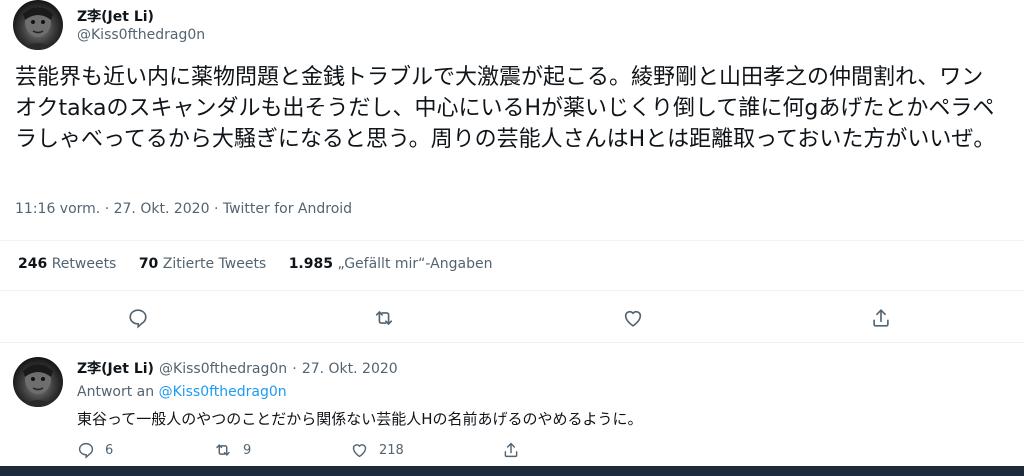 This screenshot has width=1024, height=476. Describe the element at coordinates (247, 450) in the screenshot. I see `reply-retweet-count: 9` at that location.